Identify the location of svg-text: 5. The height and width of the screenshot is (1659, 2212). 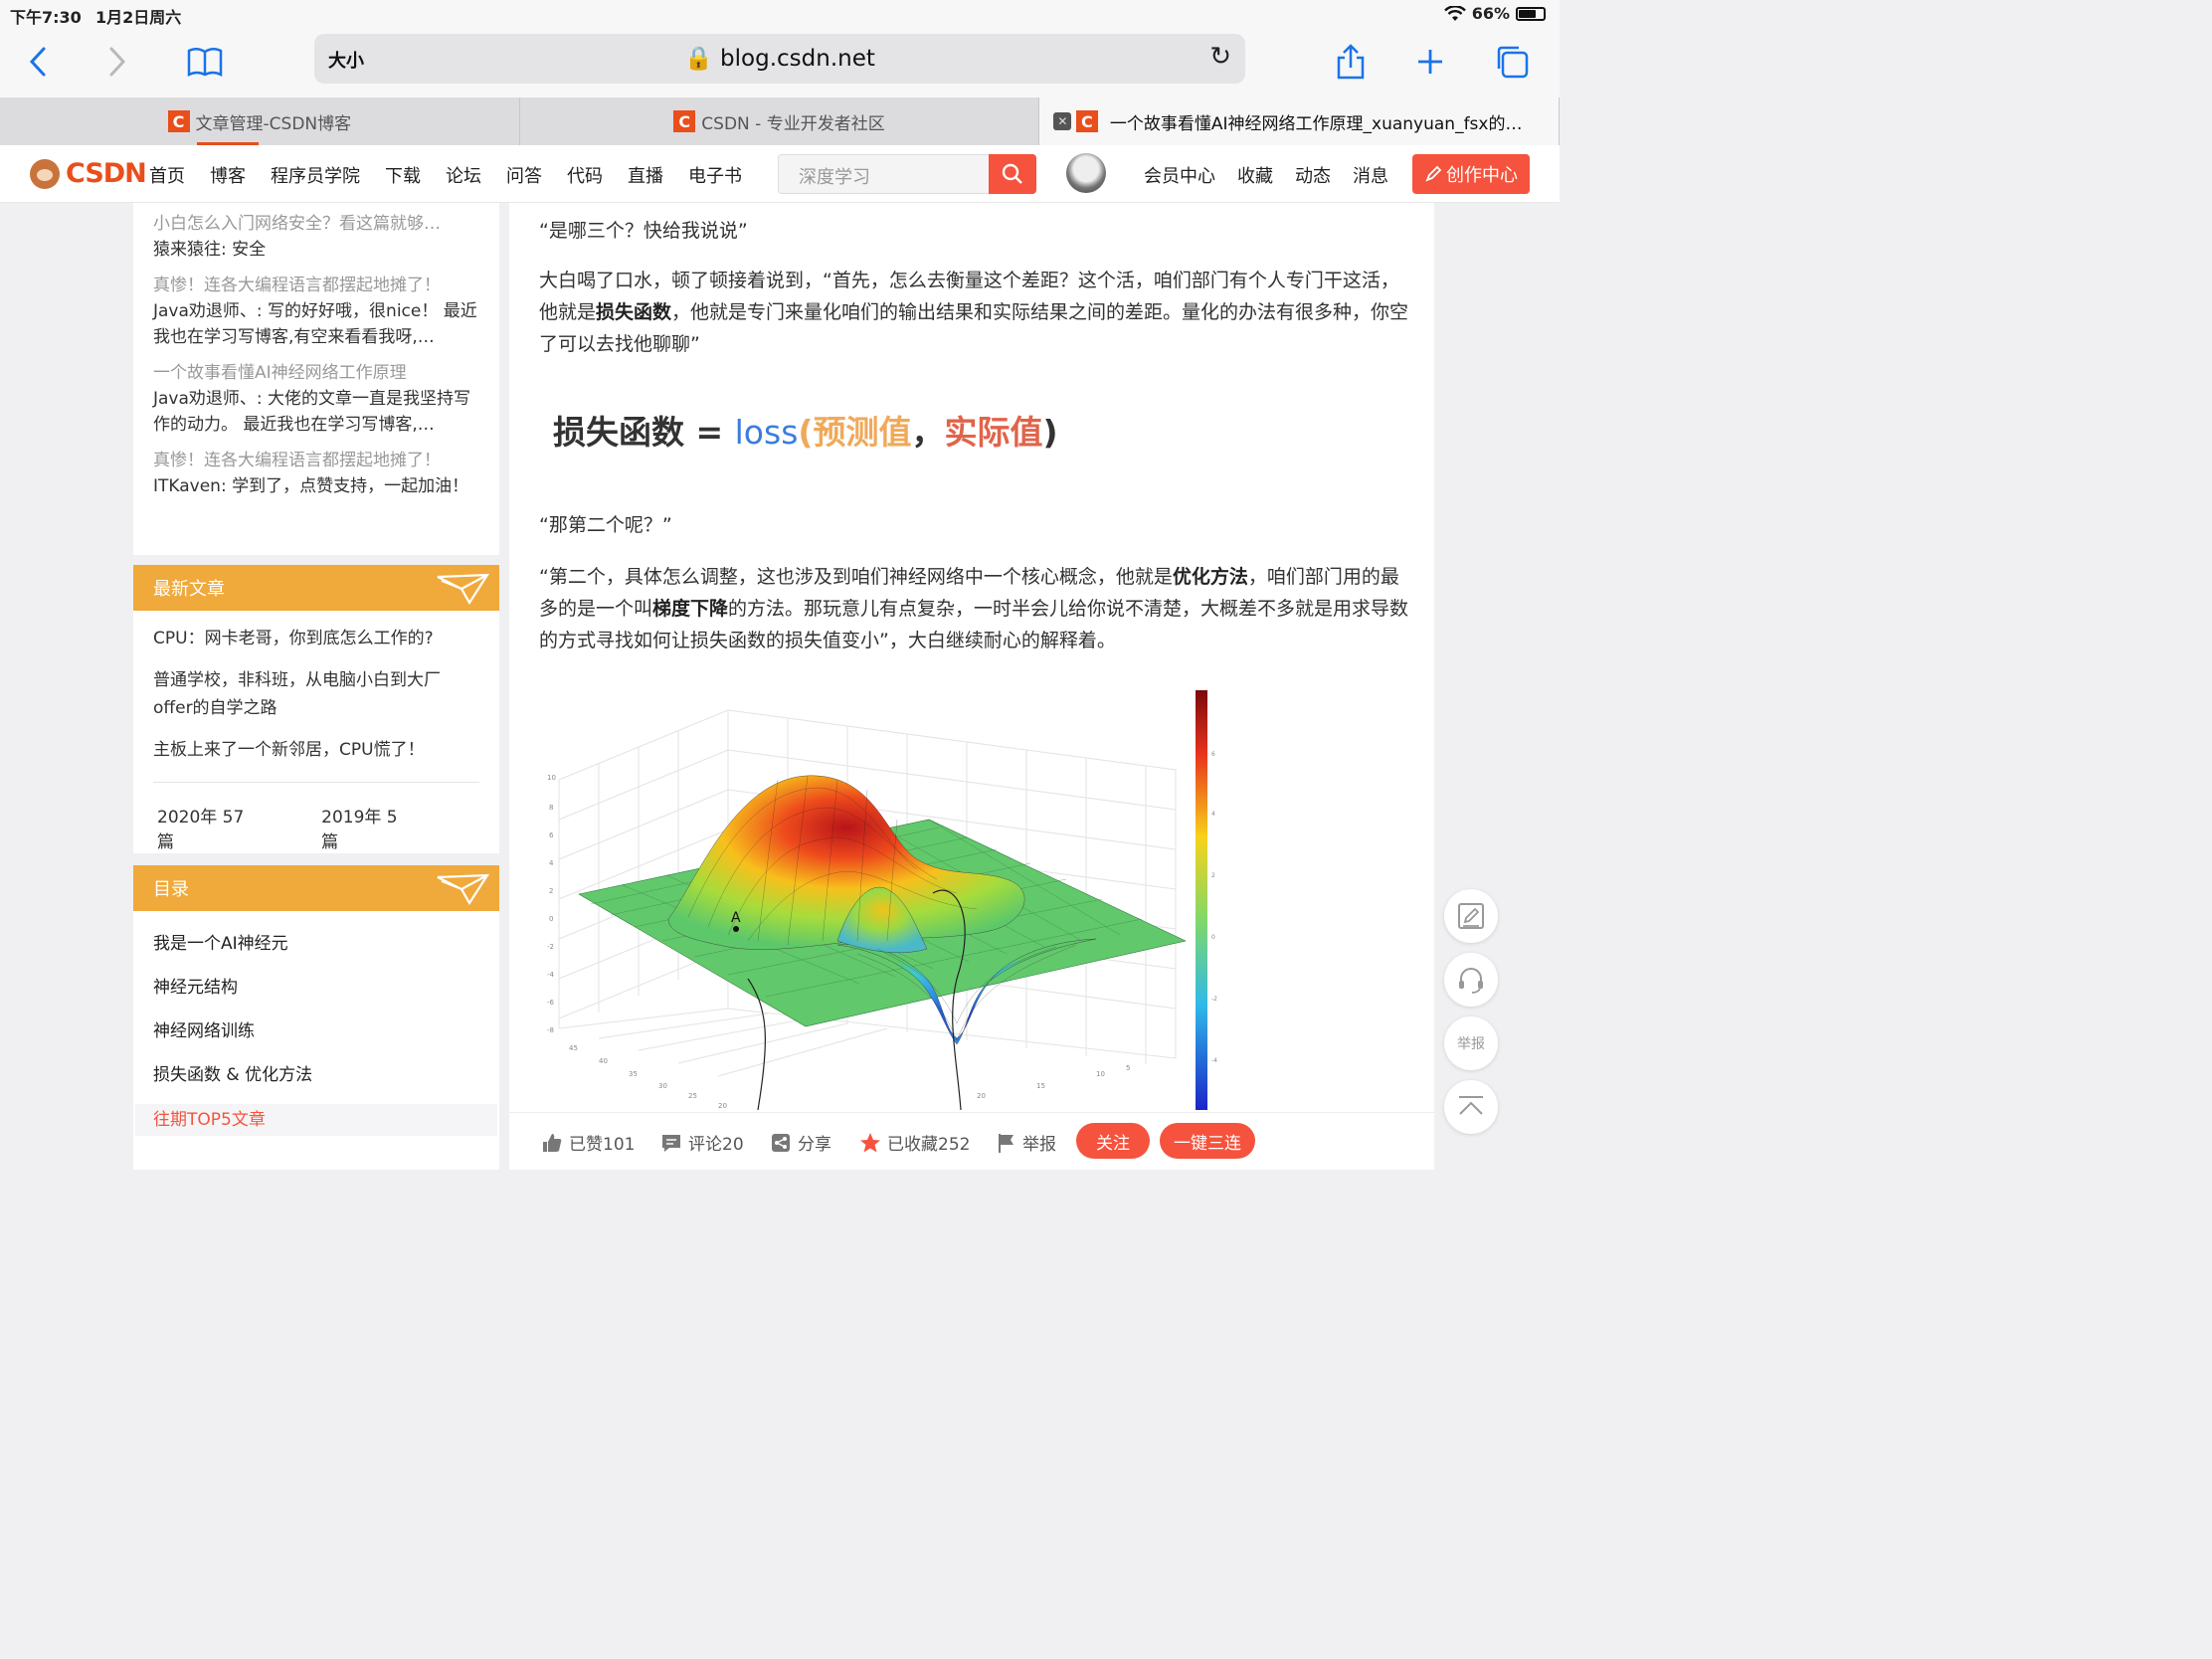
(1128, 1068).